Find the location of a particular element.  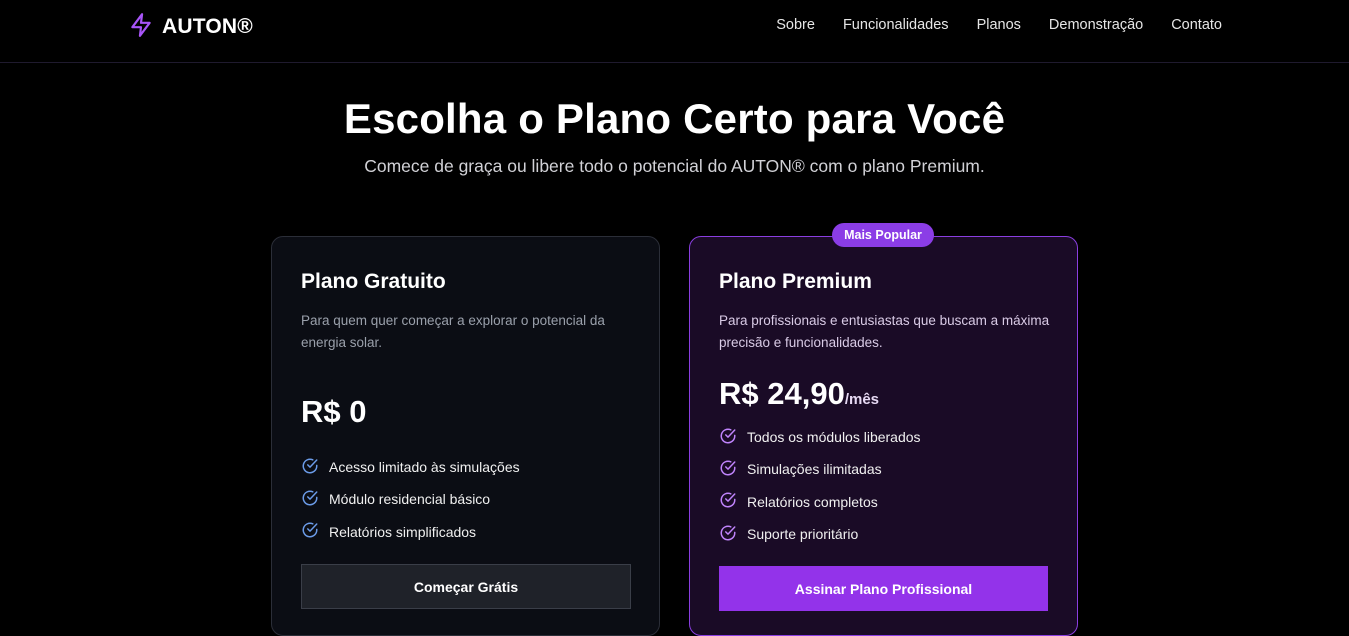

feature-item: Relatórios simplificados is located at coordinates (410, 532).